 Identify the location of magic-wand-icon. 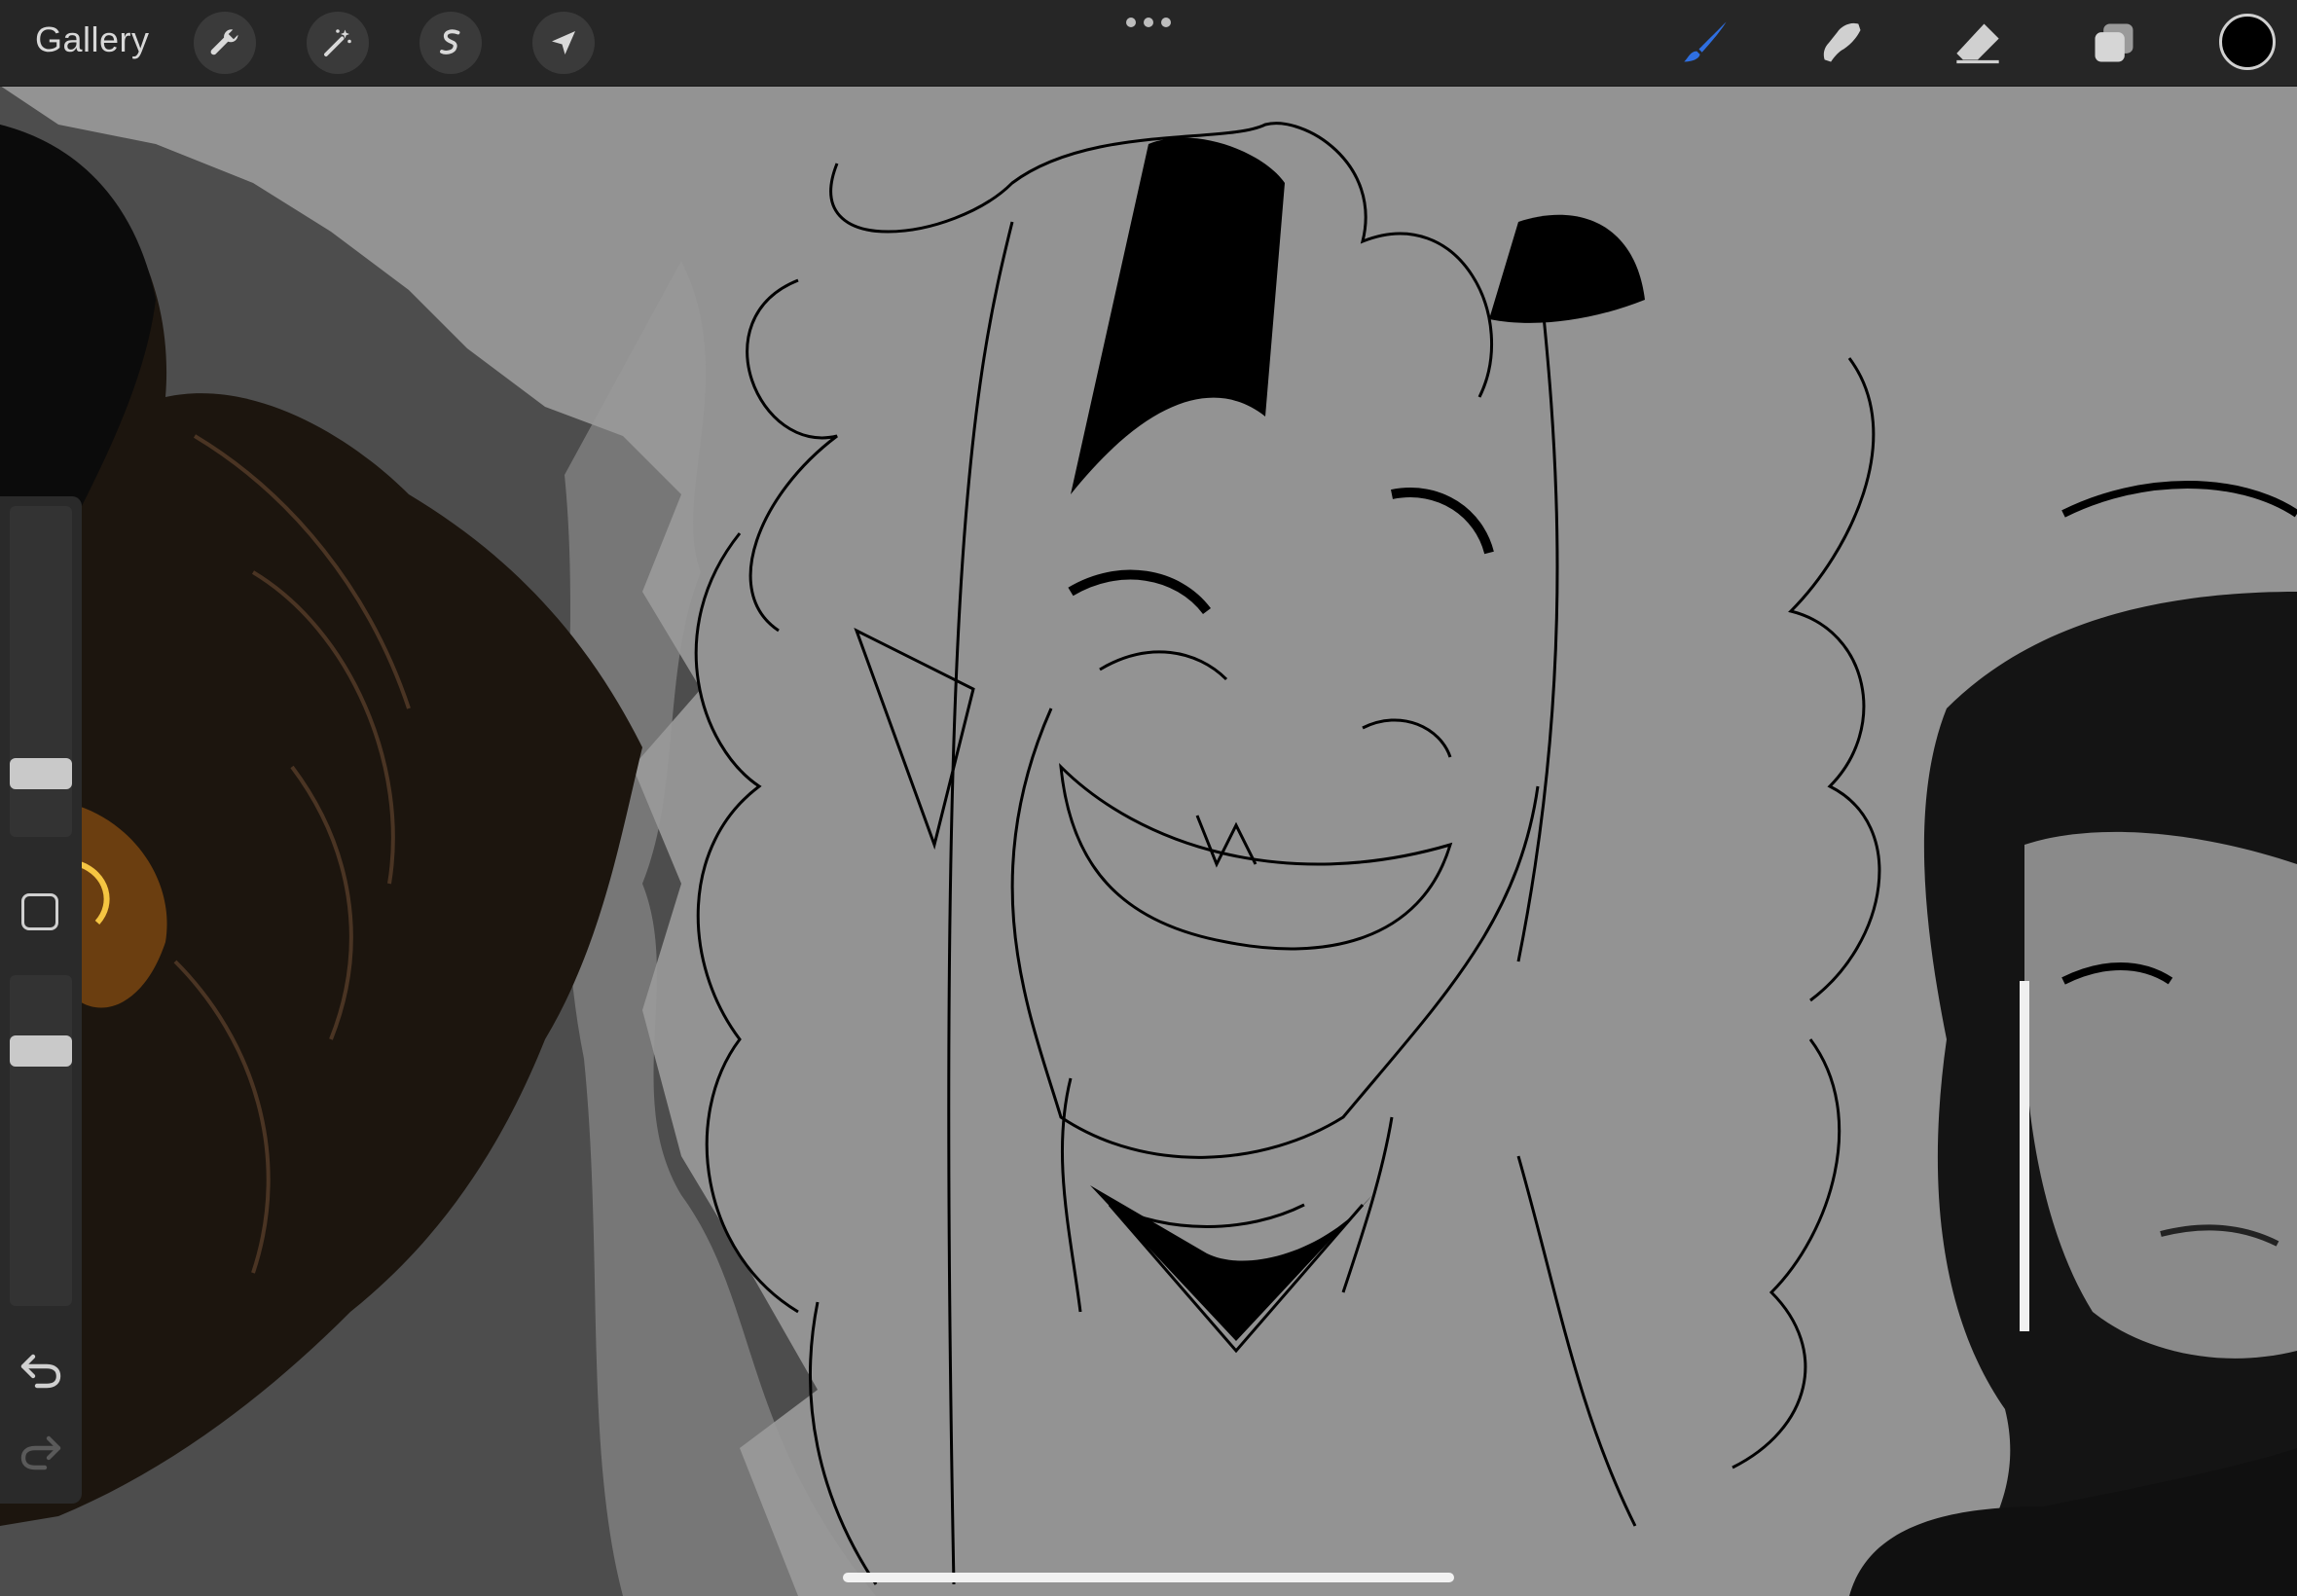
(337, 42).